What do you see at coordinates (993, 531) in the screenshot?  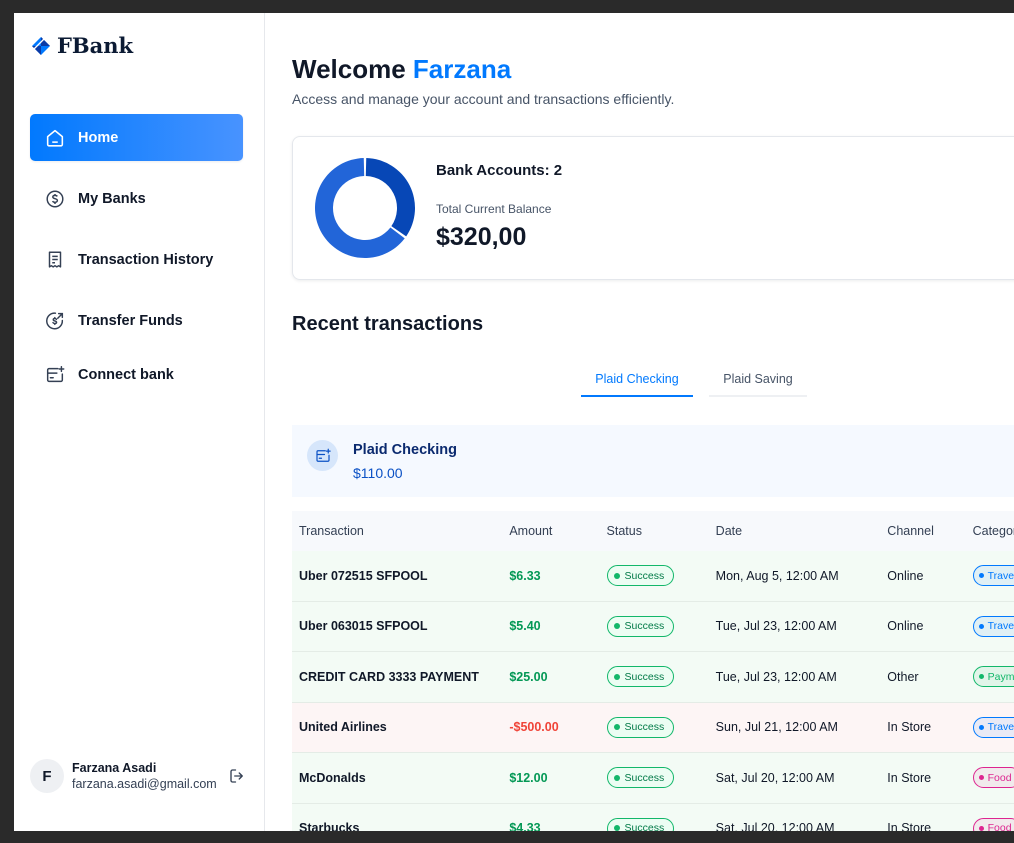 I see `column-header-category: Category` at bounding box center [993, 531].